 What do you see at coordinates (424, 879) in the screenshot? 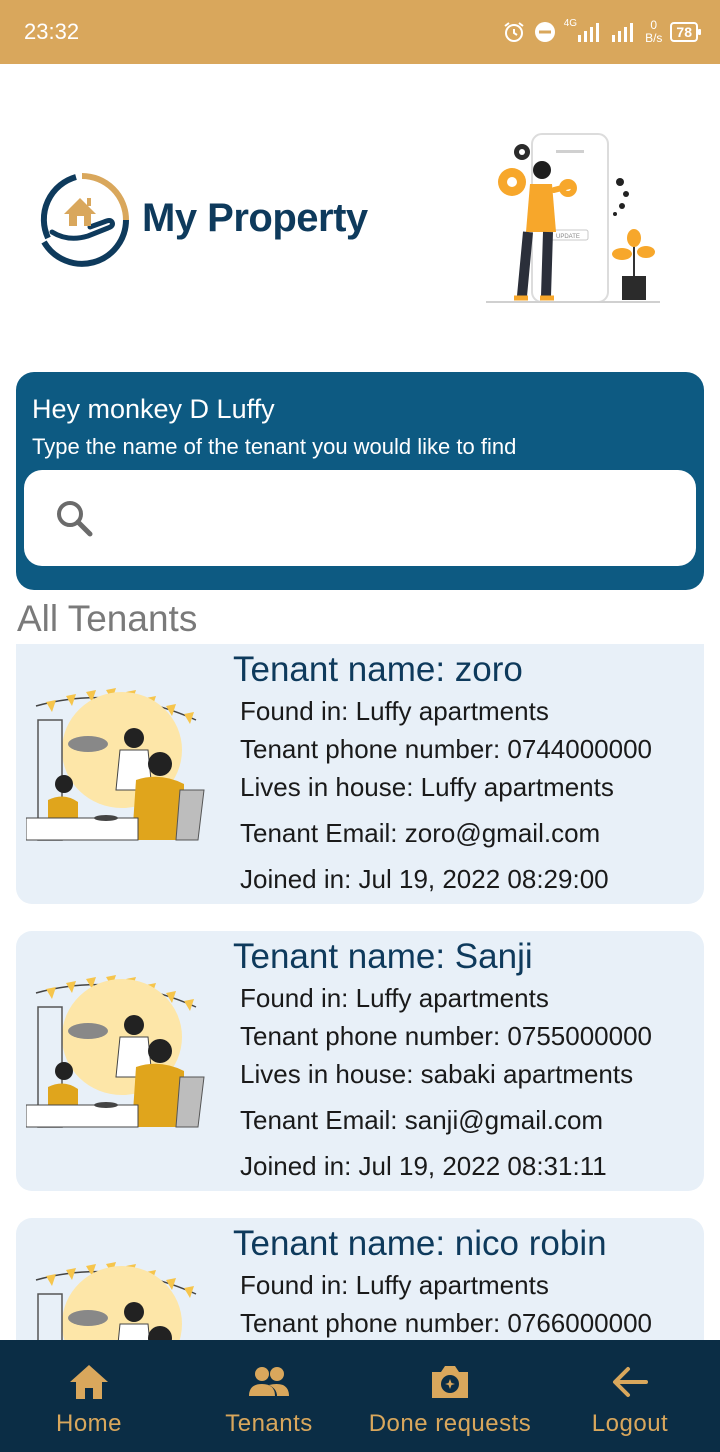
I see `tenant-joined: Joined in: Jul 19, 2022 08:29:00` at bounding box center [424, 879].